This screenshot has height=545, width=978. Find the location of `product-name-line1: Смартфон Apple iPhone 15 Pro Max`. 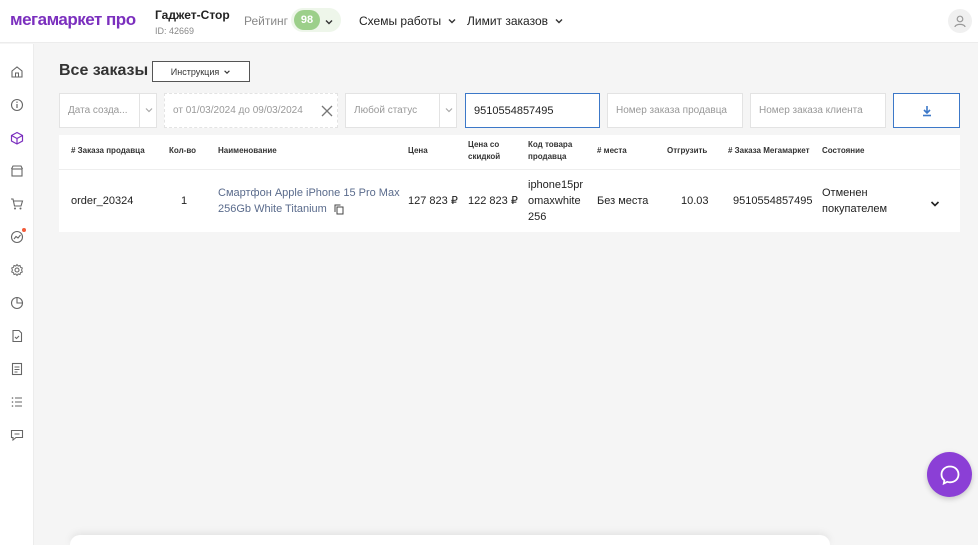

product-name-line1: Смартфон Apple iPhone 15 Pro Max is located at coordinates (309, 193).